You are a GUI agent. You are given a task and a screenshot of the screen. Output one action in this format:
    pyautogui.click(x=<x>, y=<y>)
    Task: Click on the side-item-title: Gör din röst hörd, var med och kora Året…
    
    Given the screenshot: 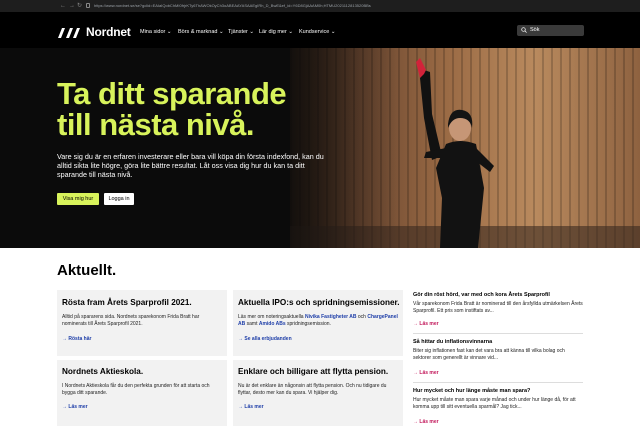 What is the action you would take?
    pyautogui.click(x=481, y=295)
    